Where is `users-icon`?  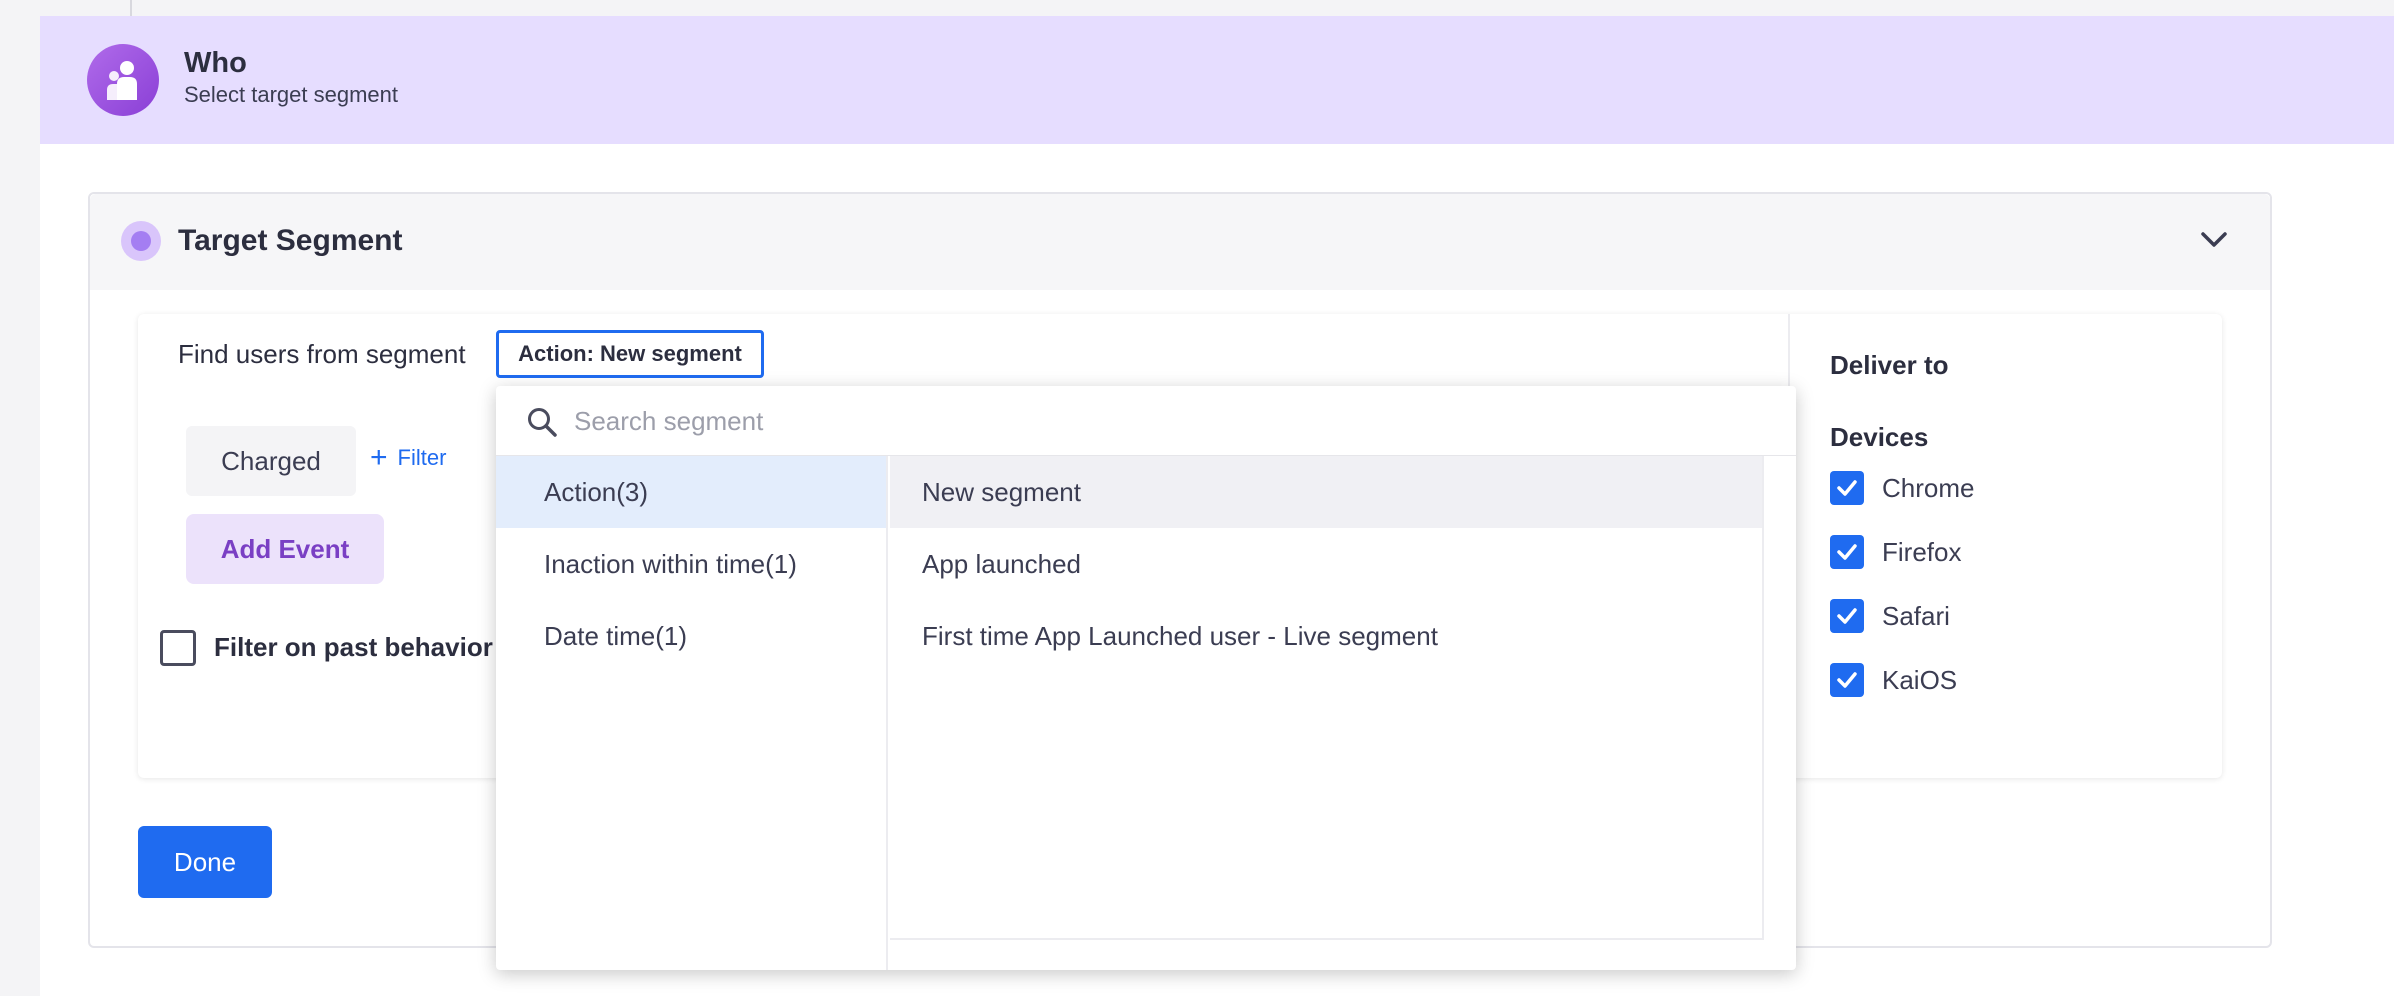 users-icon is located at coordinates (123, 80).